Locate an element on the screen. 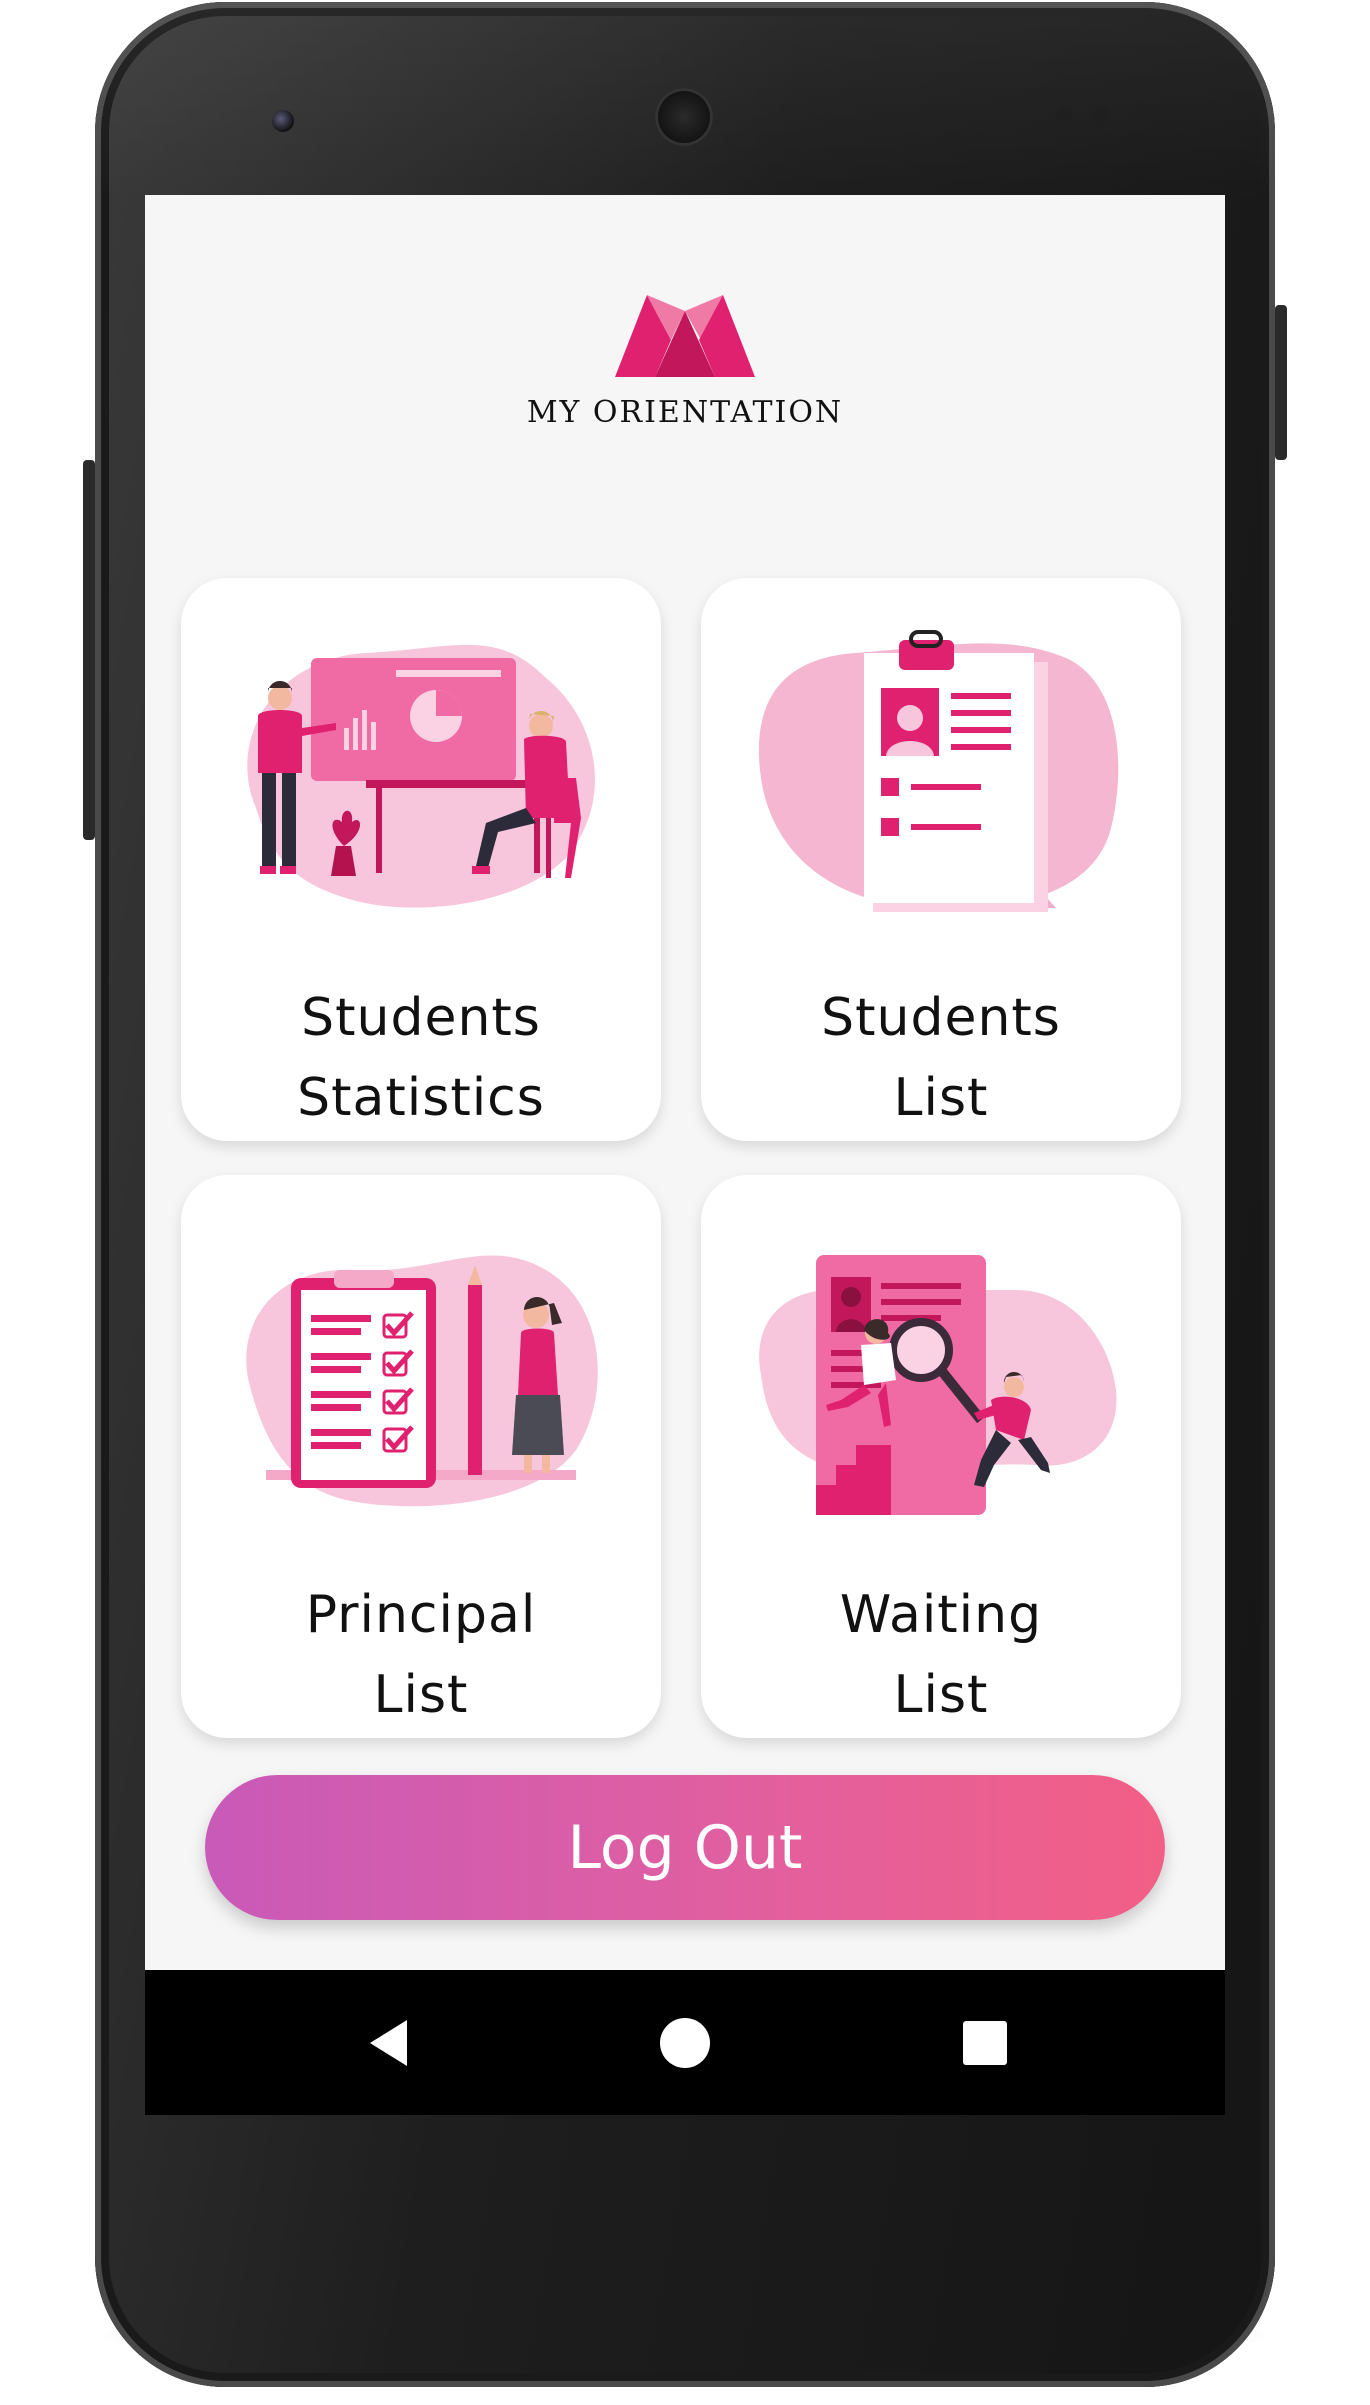  system-navigation-bar is located at coordinates (685, 2042).